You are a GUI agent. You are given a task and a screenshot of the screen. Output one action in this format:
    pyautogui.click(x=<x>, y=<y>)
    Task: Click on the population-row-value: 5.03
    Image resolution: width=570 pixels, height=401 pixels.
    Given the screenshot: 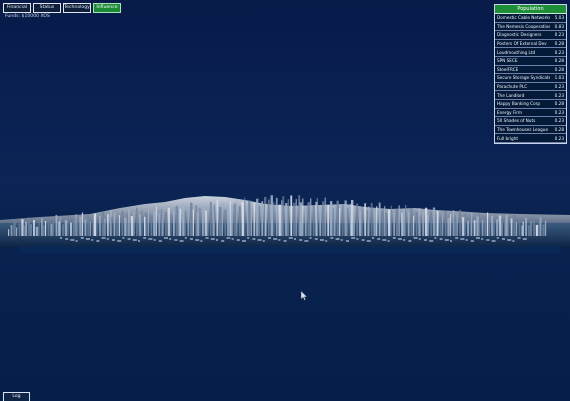 What is the action you would take?
    pyautogui.click(x=559, y=18)
    